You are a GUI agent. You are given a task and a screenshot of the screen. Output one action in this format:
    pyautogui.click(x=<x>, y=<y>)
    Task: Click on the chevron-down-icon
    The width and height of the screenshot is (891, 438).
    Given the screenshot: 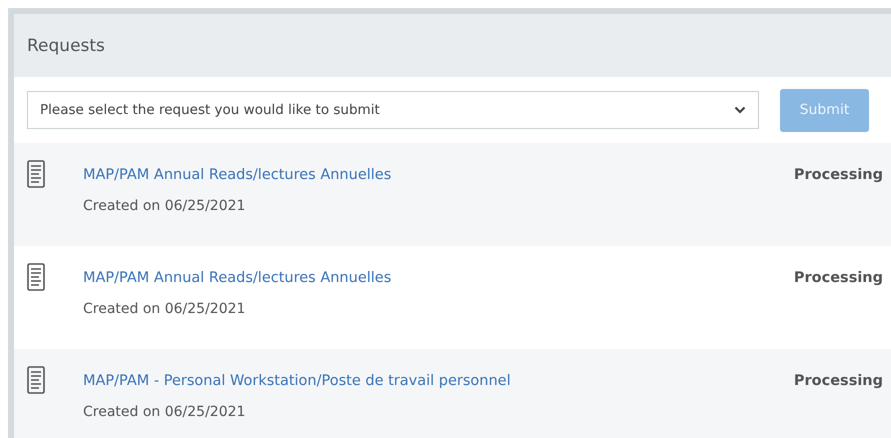 What is the action you would take?
    pyautogui.click(x=740, y=110)
    